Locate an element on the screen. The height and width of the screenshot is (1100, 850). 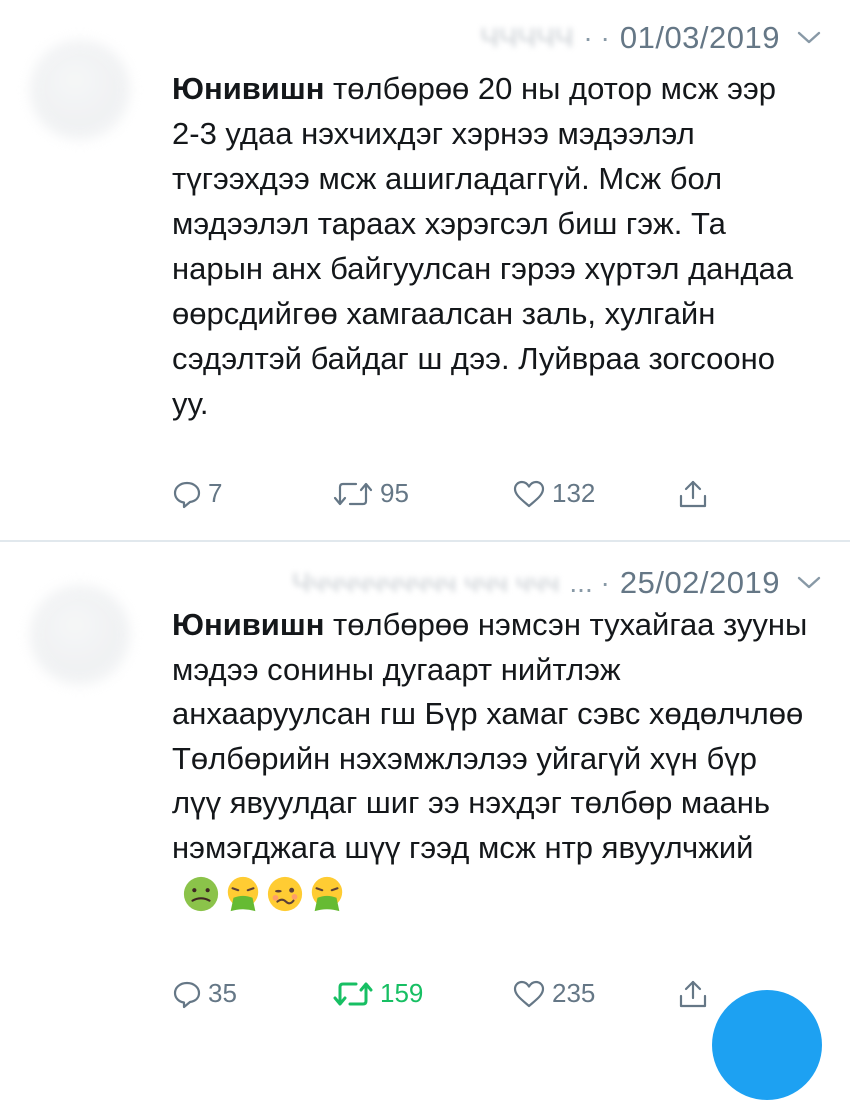
nauseated-face-emoji is located at coordinates (201, 893).